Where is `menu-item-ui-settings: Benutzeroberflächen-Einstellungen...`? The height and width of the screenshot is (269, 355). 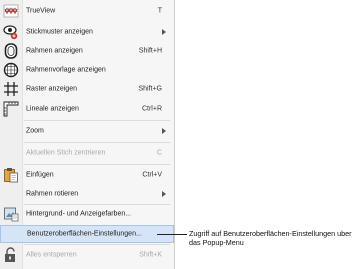
menu-item-ui-settings: Benutzeroberflächen-Einstellungen... is located at coordinates (87, 234).